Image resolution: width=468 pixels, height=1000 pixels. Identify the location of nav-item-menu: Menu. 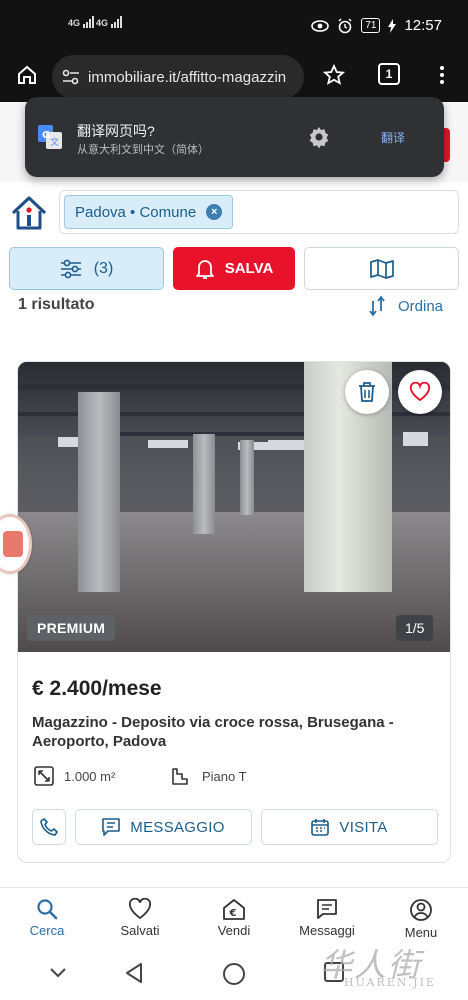
(421, 919).